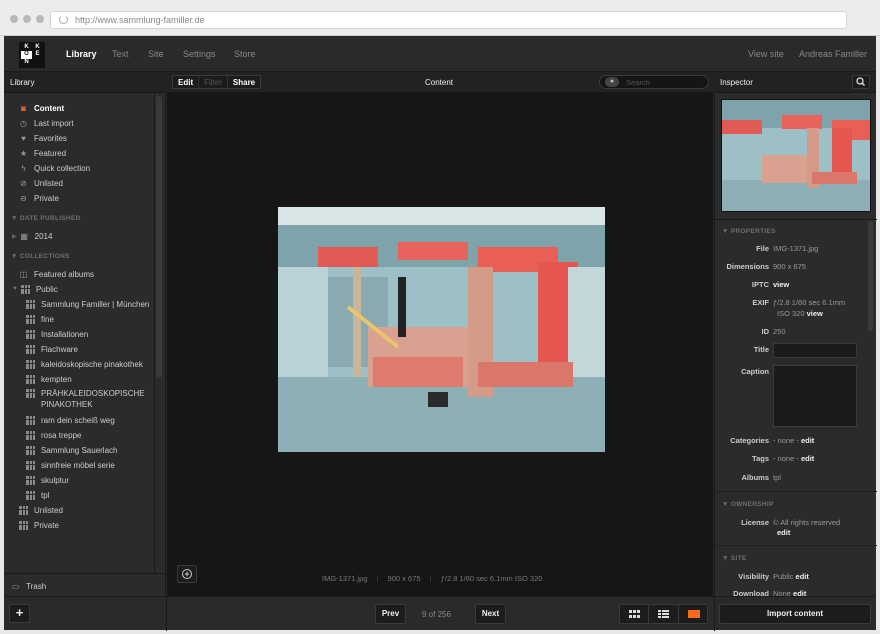  Describe the element at coordinates (41, 183) in the screenshot. I see `library-item-unlisted: ⊘ Unlisted` at that location.